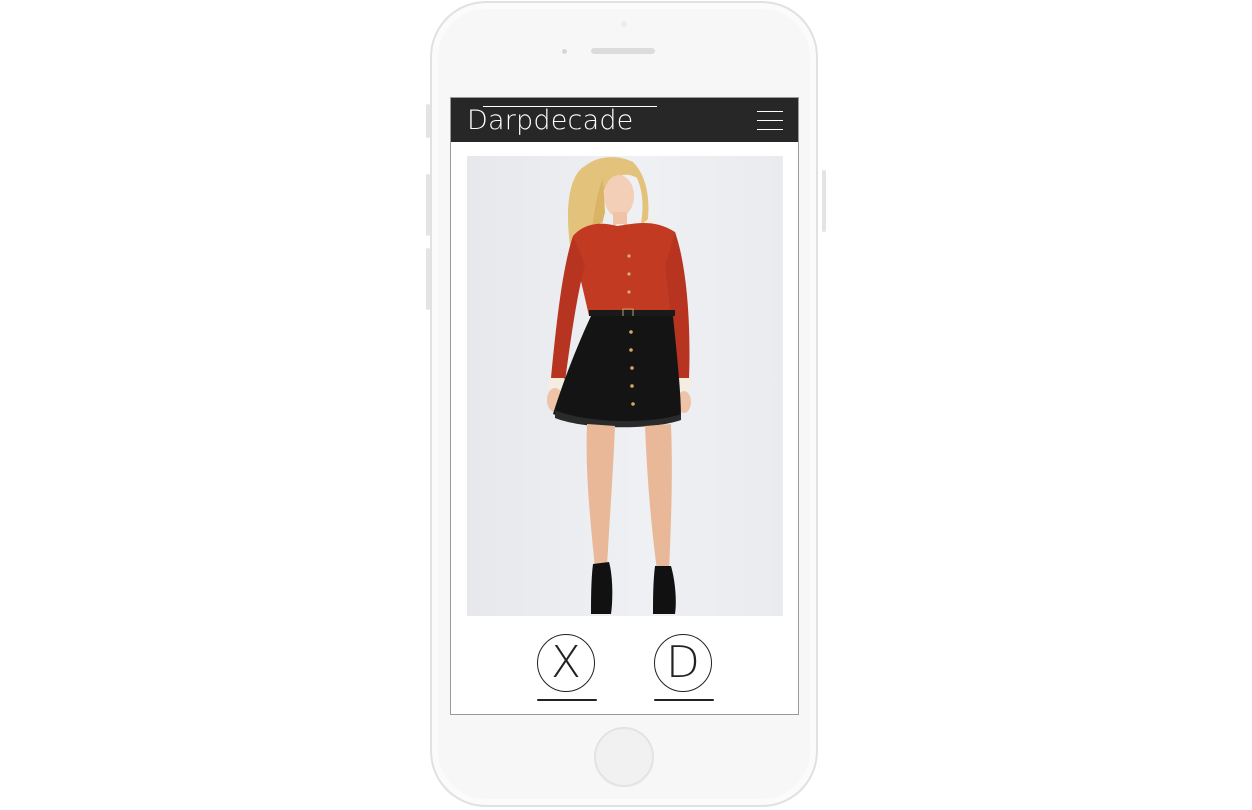 This screenshot has height=810, width=1252. I want to click on proximity-sensor, so click(564, 51).